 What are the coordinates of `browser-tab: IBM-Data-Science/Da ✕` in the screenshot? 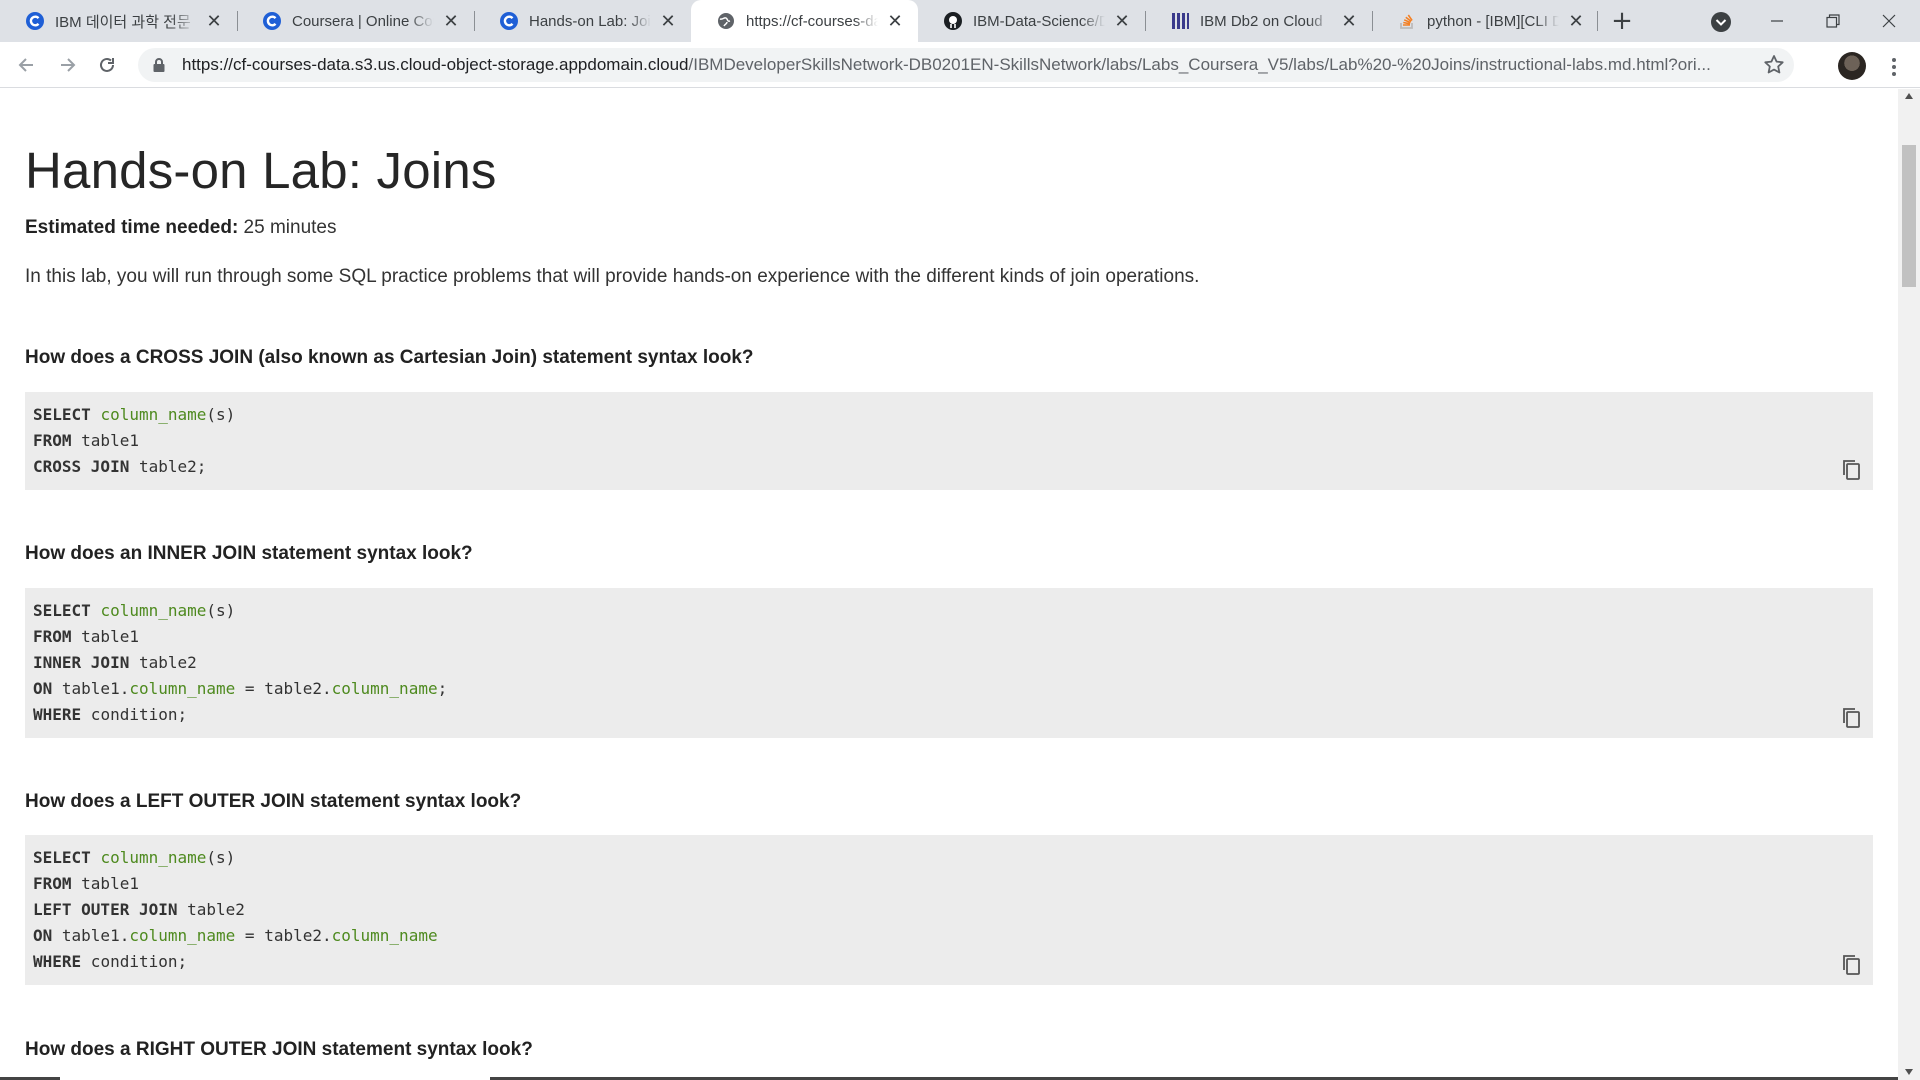 It's located at (1031, 21).